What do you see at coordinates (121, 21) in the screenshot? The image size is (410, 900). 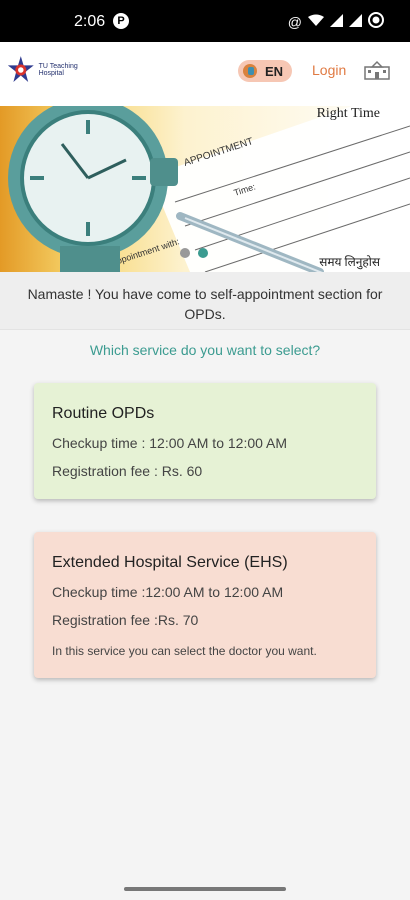 I see `notification-badge: P` at bounding box center [121, 21].